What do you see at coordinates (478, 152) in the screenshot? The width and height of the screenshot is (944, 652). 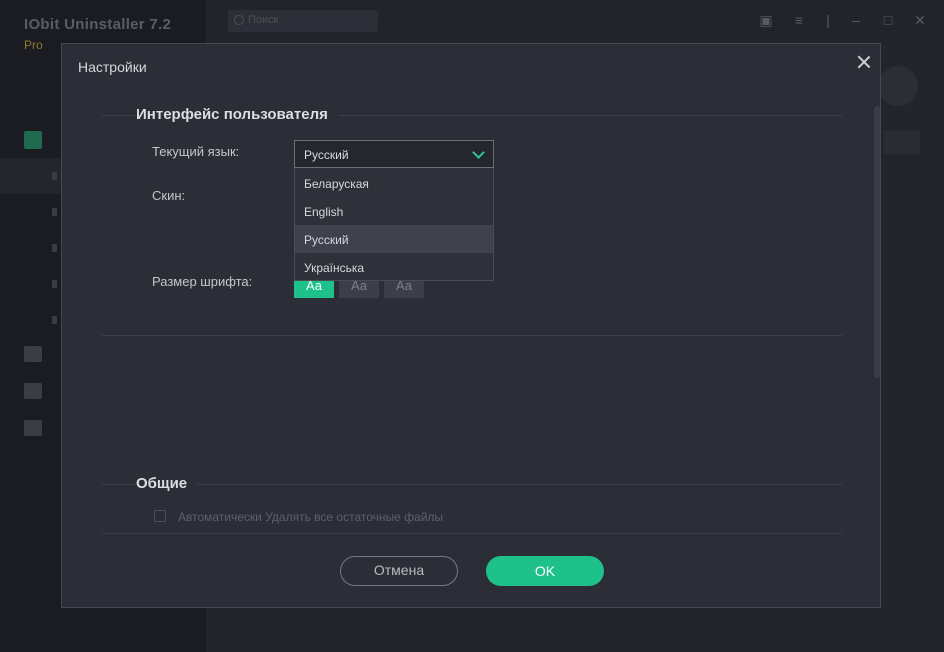 I see `chevron-down-icon` at bounding box center [478, 152].